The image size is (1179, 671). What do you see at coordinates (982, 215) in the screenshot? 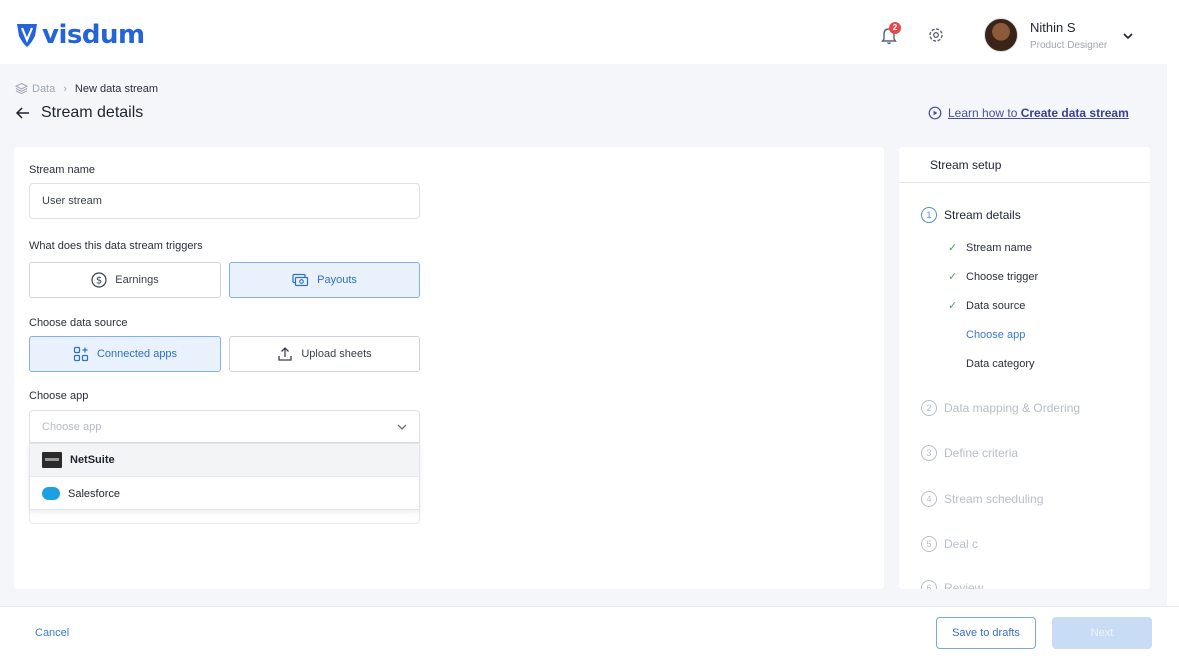
I see `step-label: Stream details` at bounding box center [982, 215].